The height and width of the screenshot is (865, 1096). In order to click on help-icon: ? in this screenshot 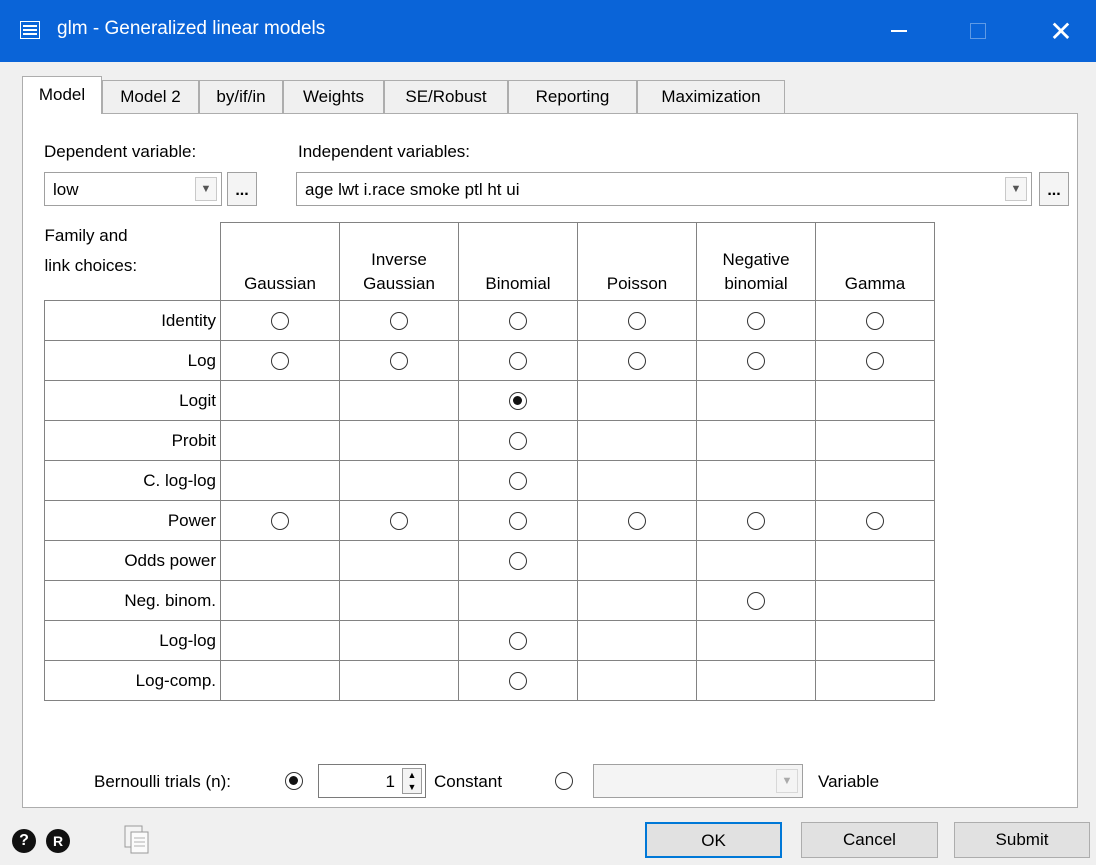, I will do `click(24, 841)`.